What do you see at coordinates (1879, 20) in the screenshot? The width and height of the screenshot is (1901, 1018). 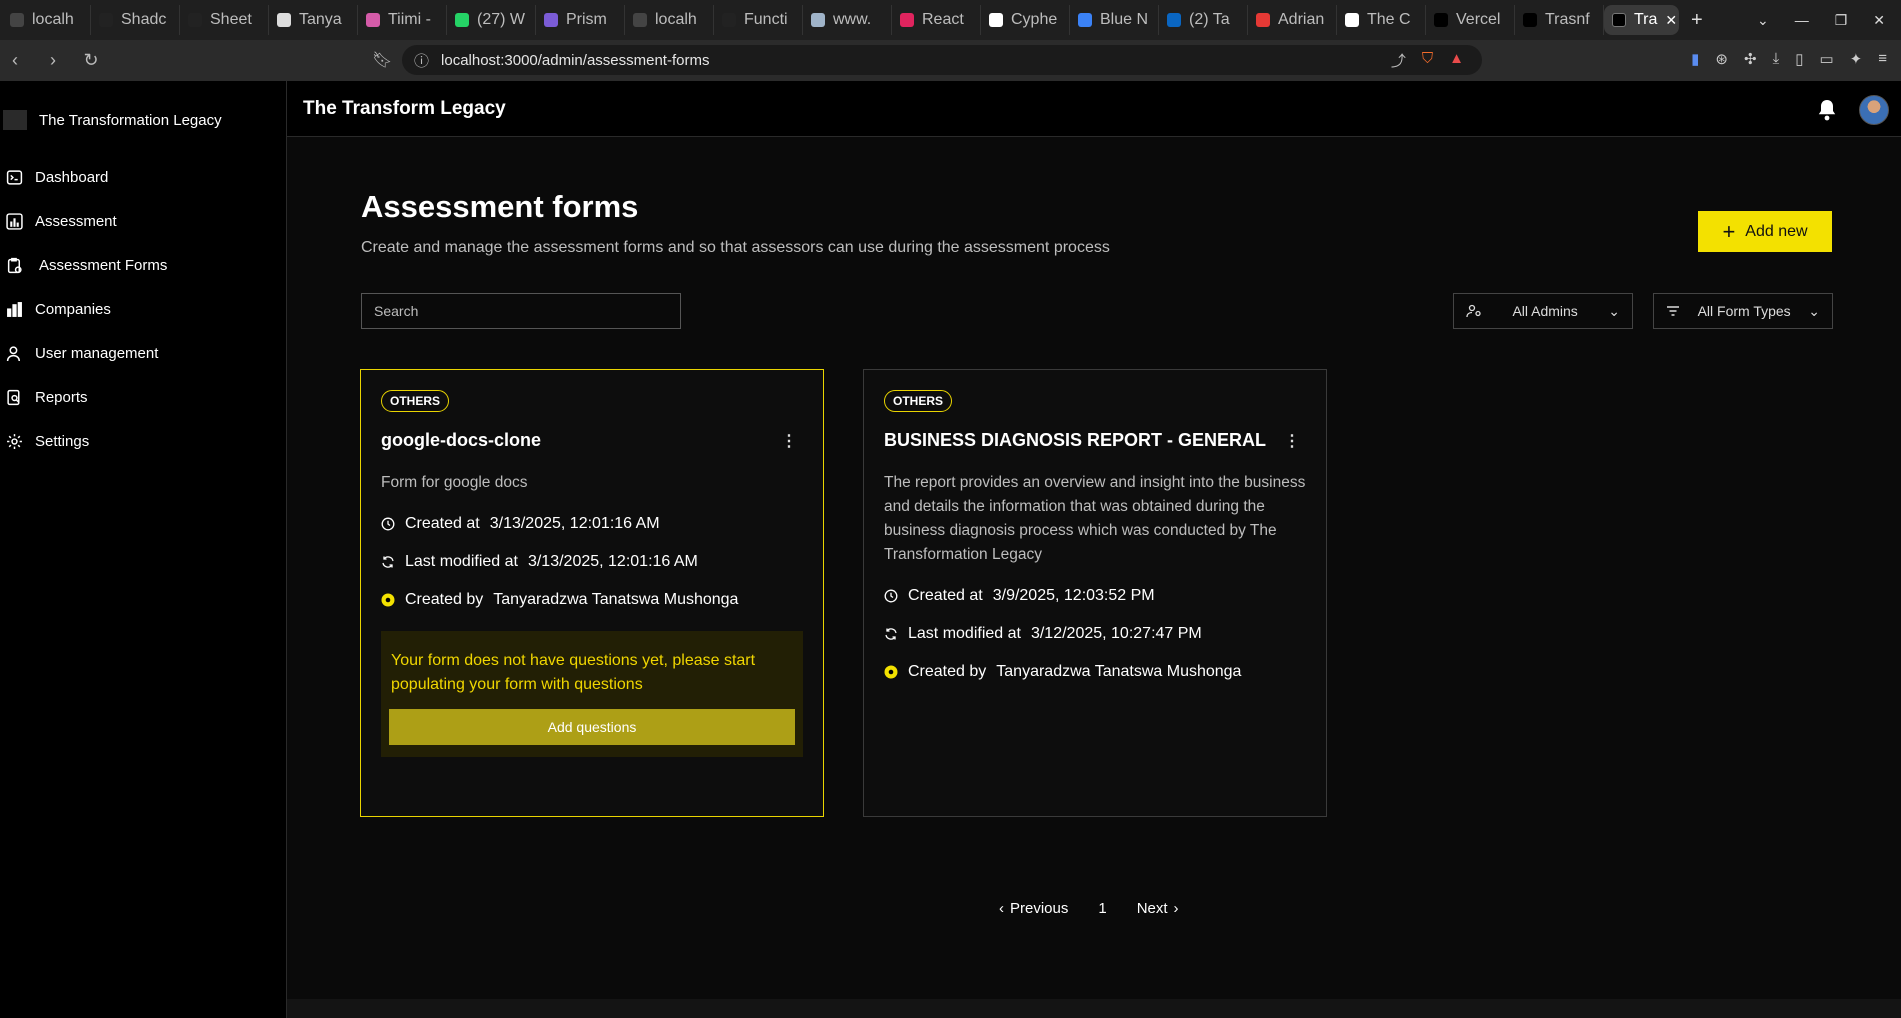 I see `close-window-icon: ✕` at bounding box center [1879, 20].